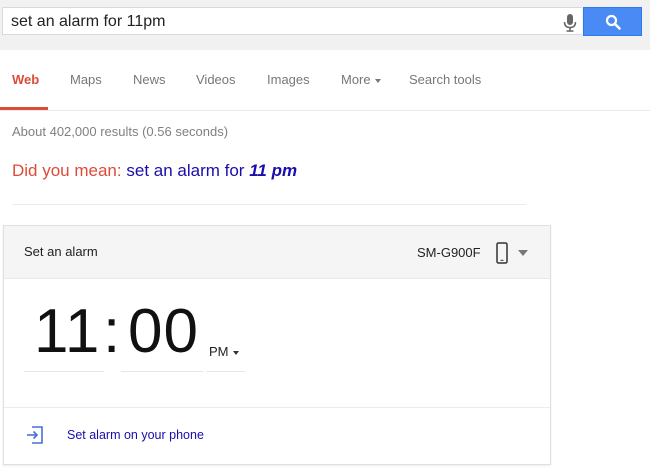  I want to click on device-dropdown-chevron-icon, so click(523, 253).